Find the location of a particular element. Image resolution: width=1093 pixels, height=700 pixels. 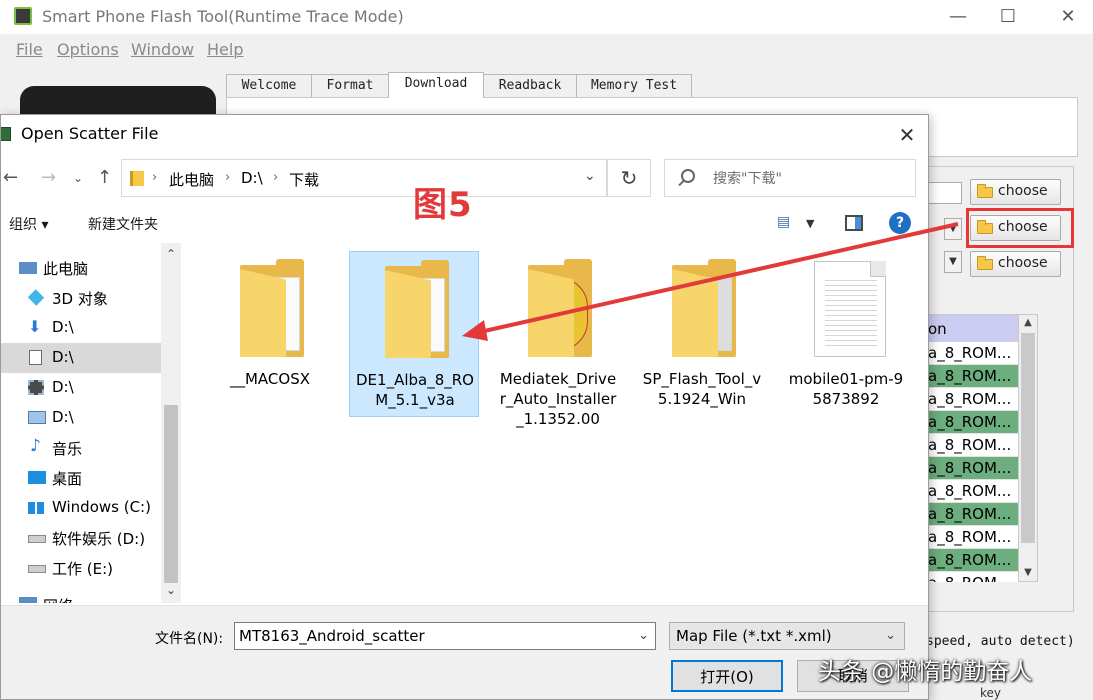

tab-download: Download is located at coordinates (436, 85).